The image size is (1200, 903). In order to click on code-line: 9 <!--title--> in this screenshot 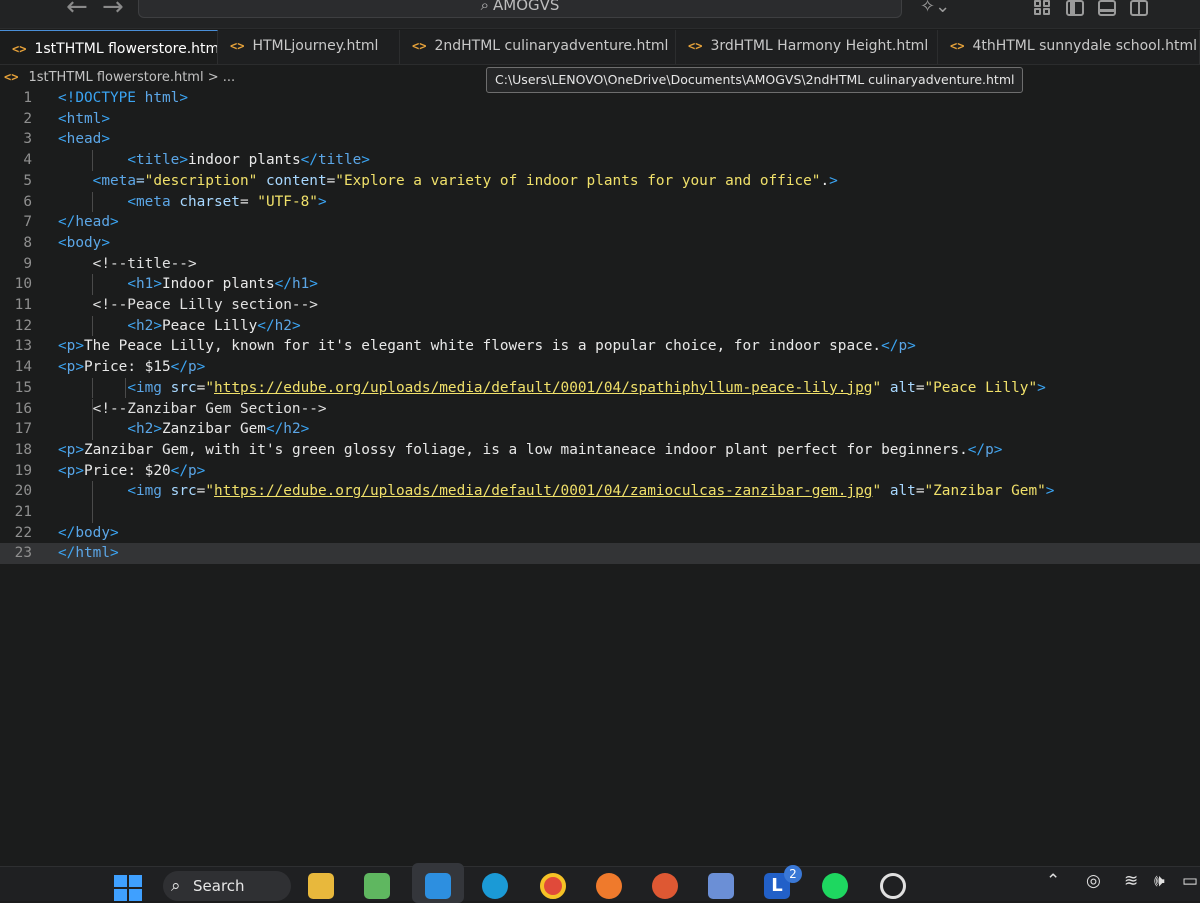, I will do `click(600, 264)`.